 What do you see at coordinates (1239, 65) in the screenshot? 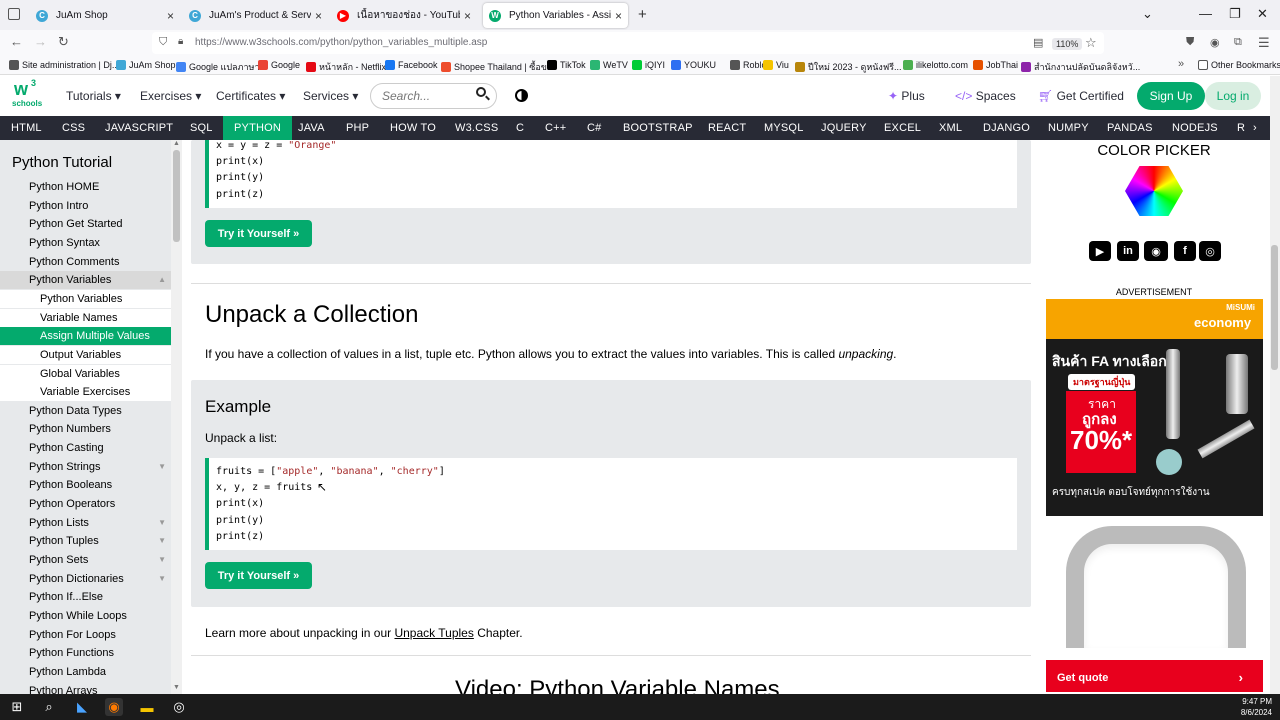
I see `other-bookmarks: Other Bookmarks` at bounding box center [1239, 65].